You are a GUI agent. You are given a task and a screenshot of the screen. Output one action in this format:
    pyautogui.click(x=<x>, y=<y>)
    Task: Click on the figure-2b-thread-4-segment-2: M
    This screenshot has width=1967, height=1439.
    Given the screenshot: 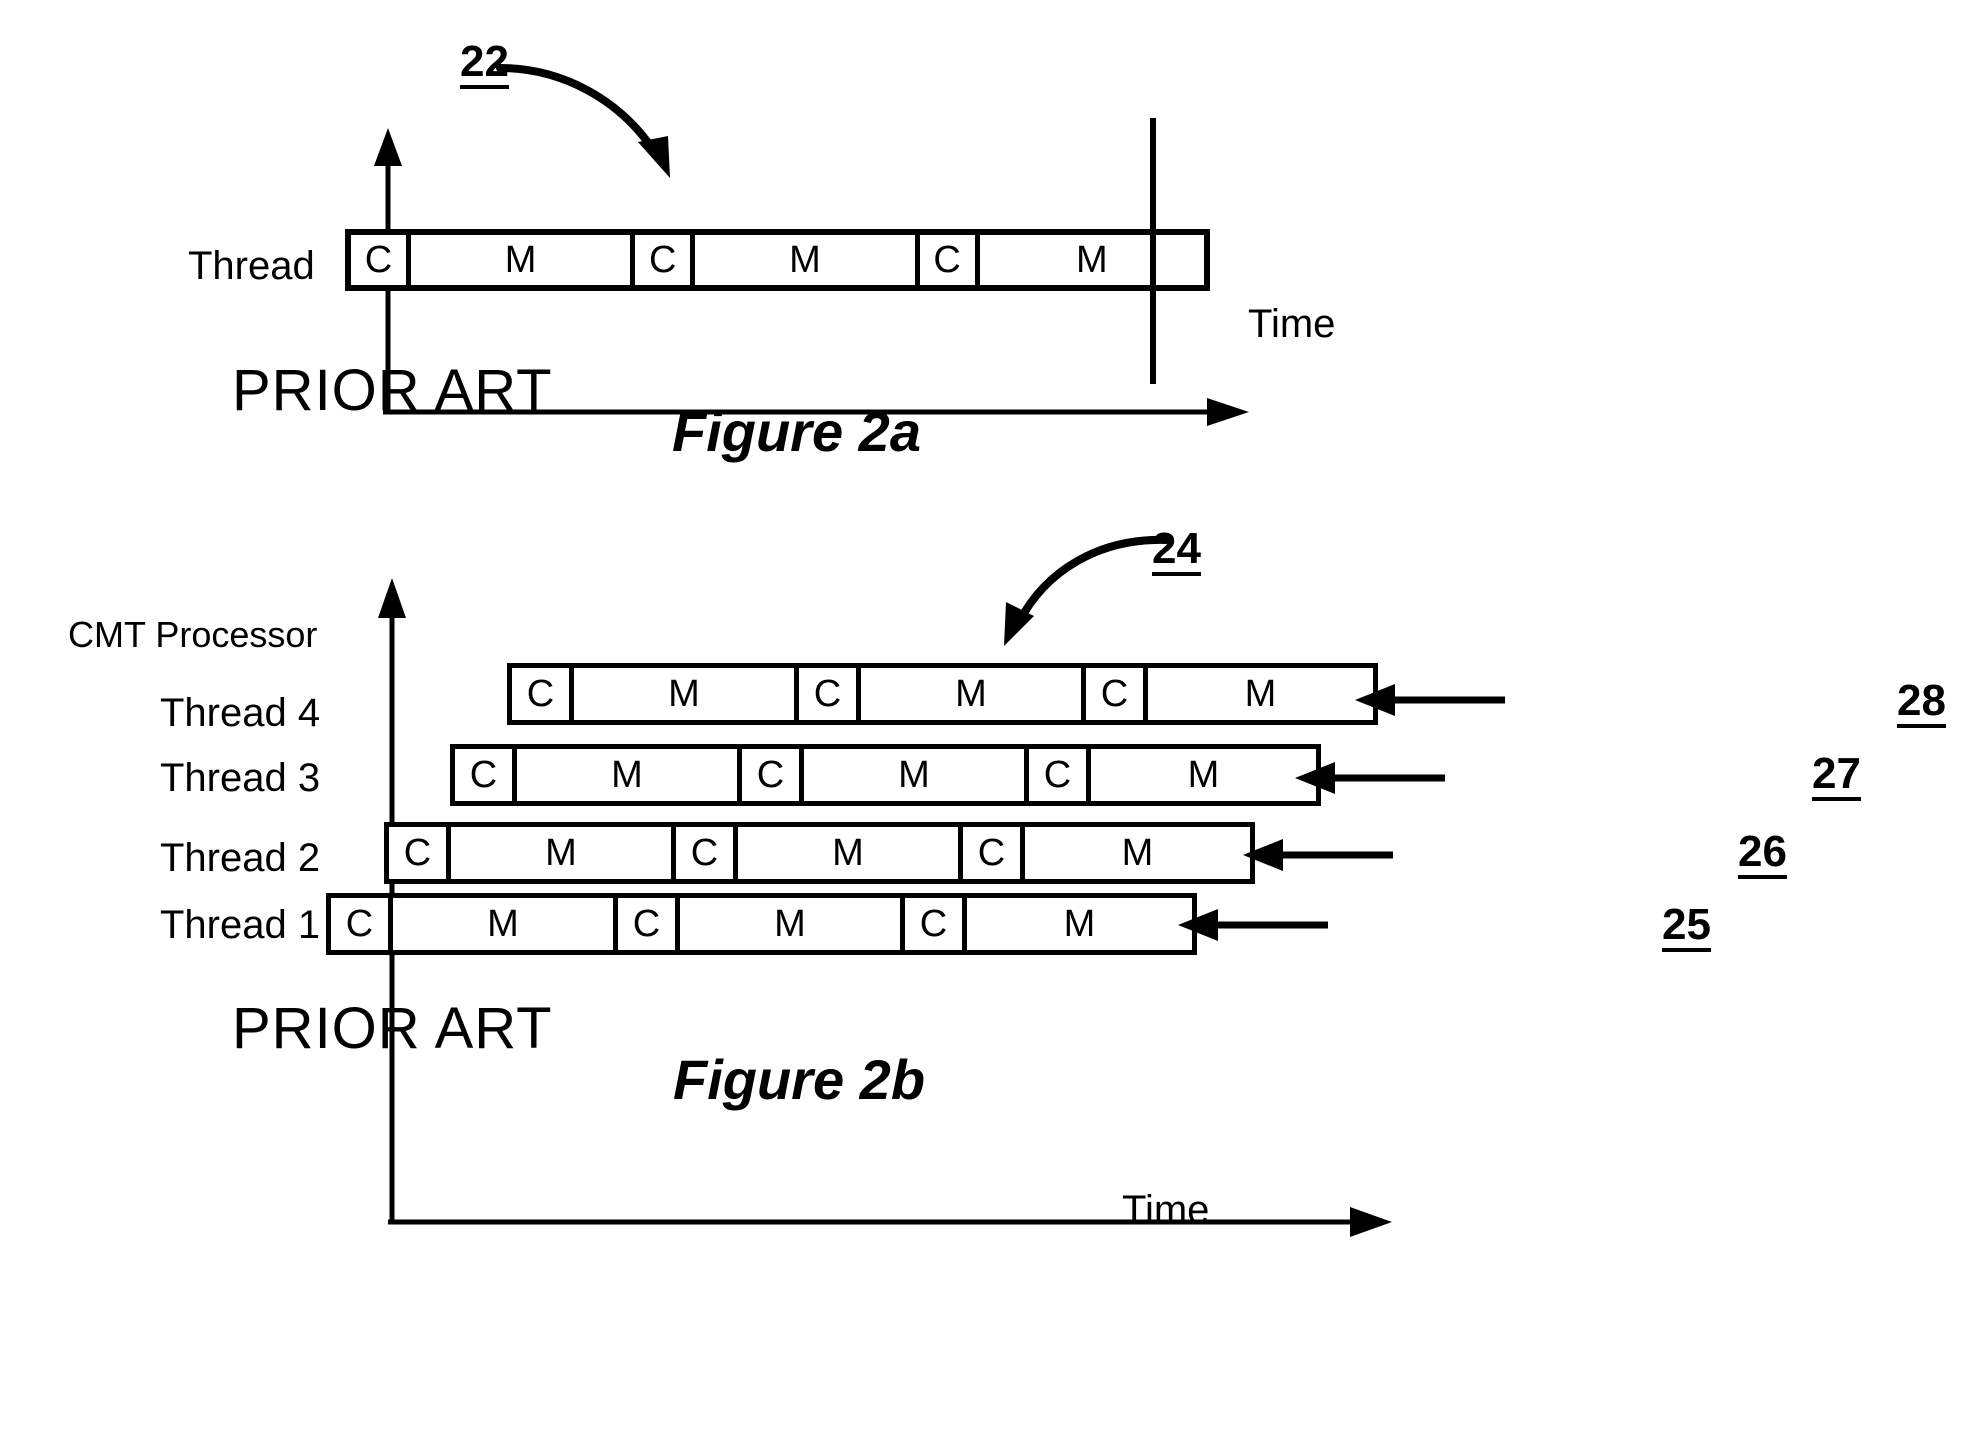 What is the action you would take?
    pyautogui.click(x=686, y=694)
    